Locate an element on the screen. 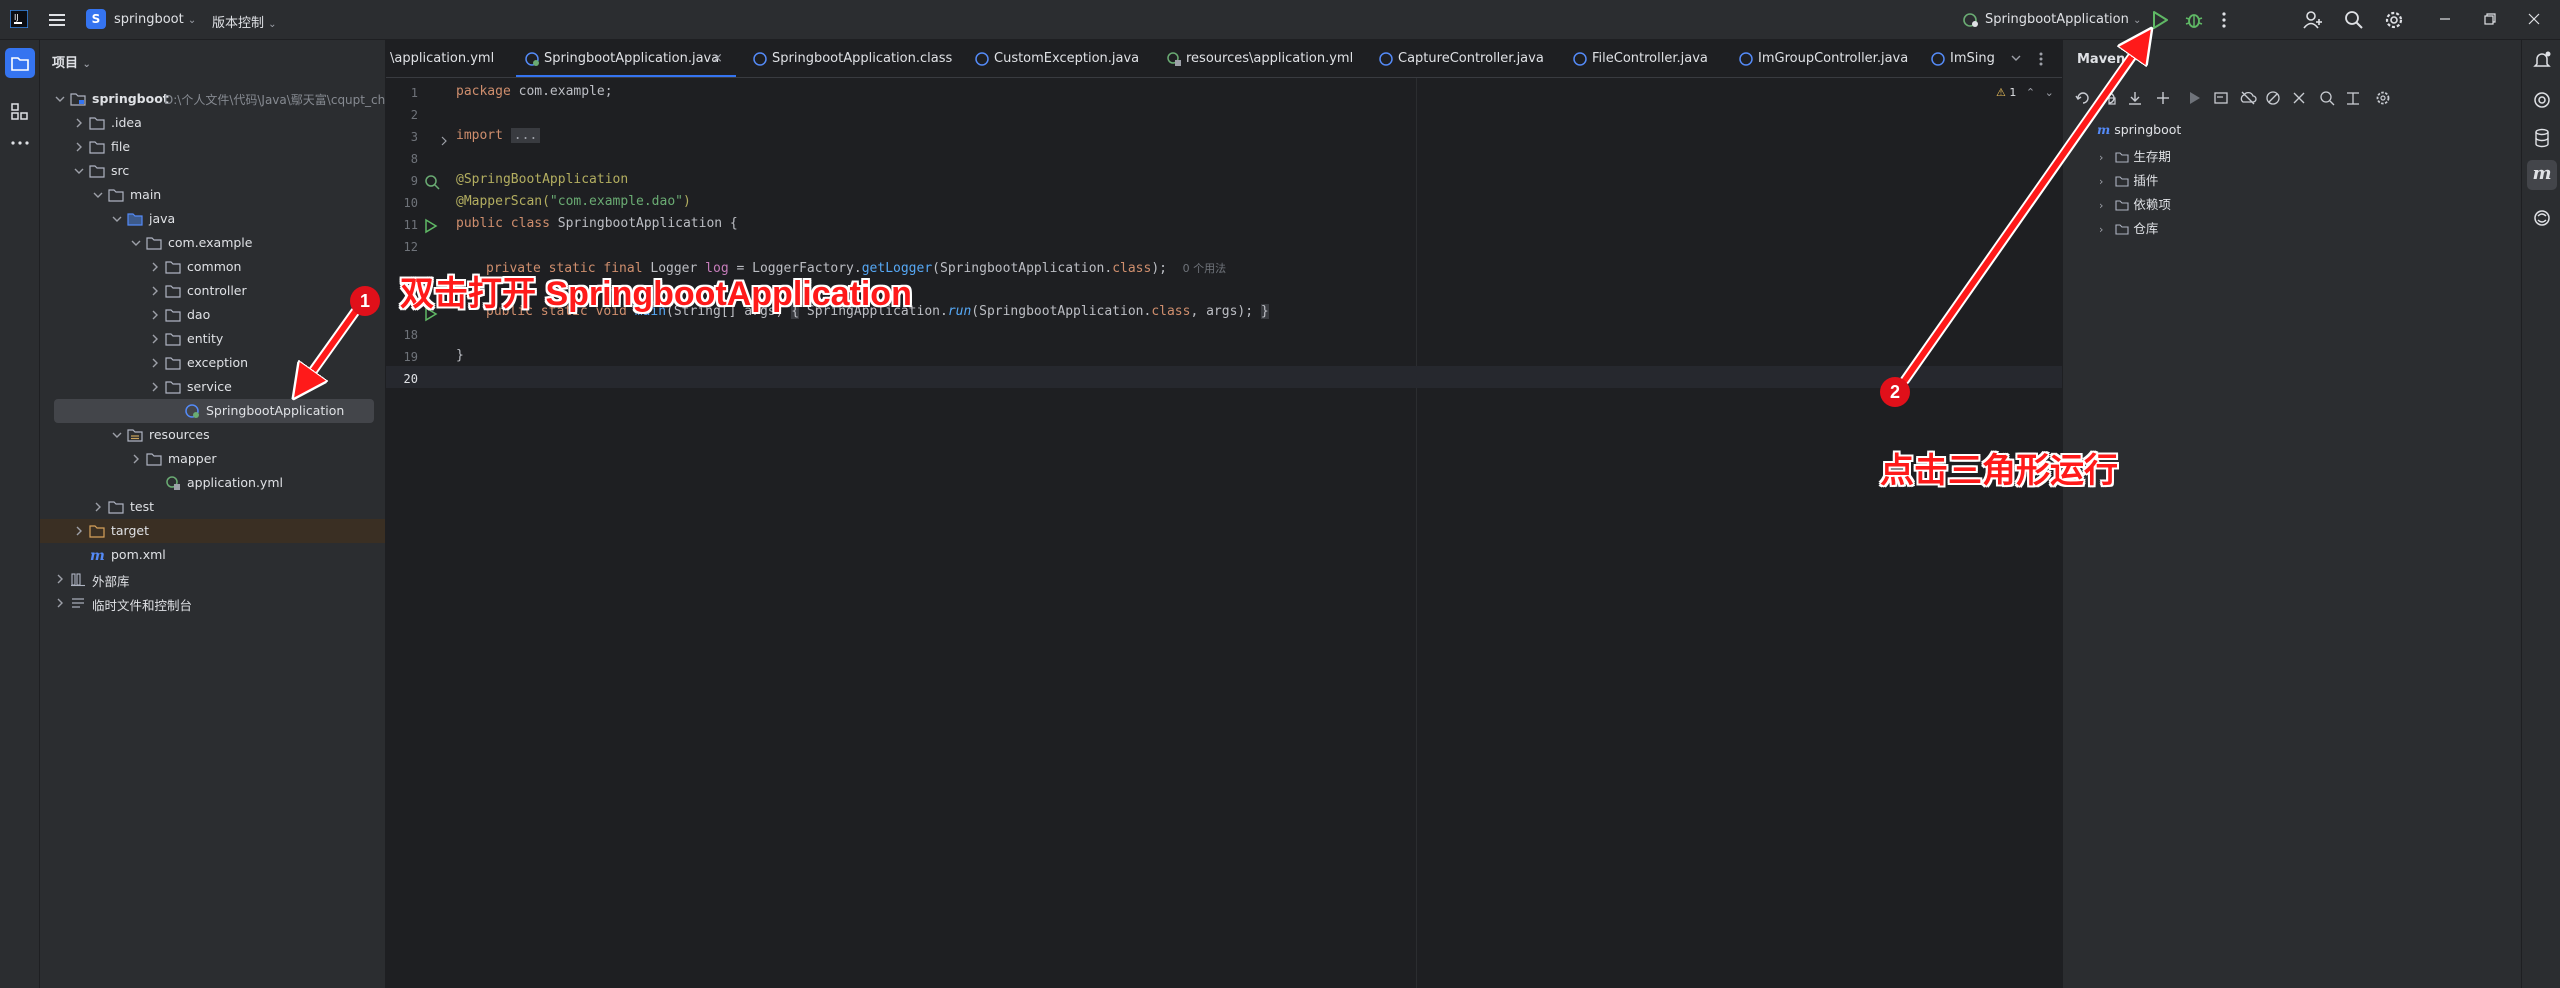 The height and width of the screenshot is (988, 2560). step-badge-1: 1 is located at coordinates (365, 301).